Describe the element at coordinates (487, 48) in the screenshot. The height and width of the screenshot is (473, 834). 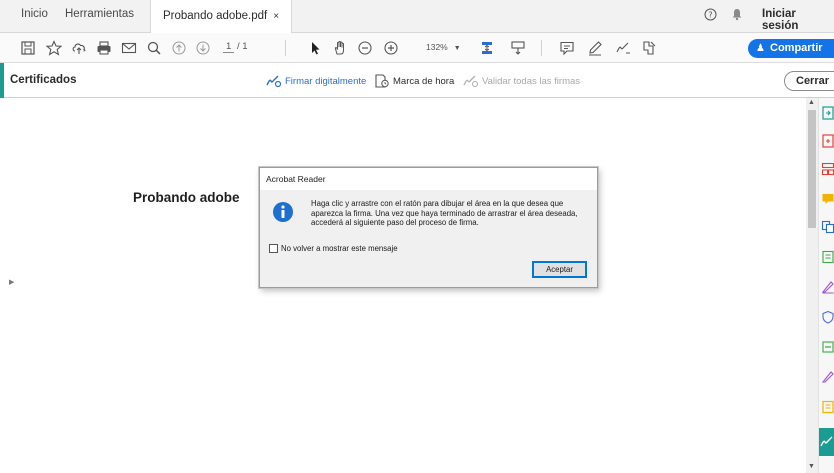
I see `fit-page-icon` at that location.